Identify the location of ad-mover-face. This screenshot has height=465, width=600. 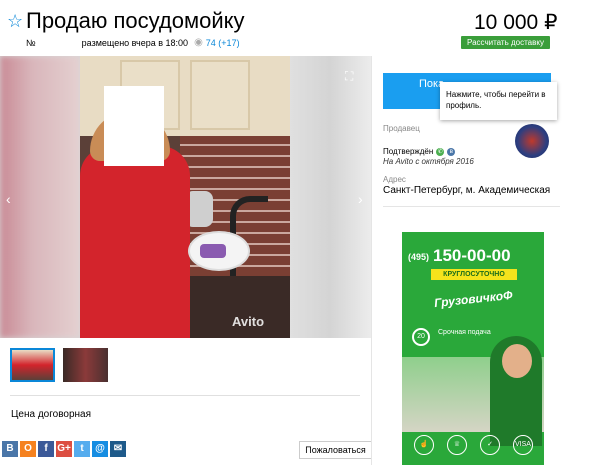
(517, 361).